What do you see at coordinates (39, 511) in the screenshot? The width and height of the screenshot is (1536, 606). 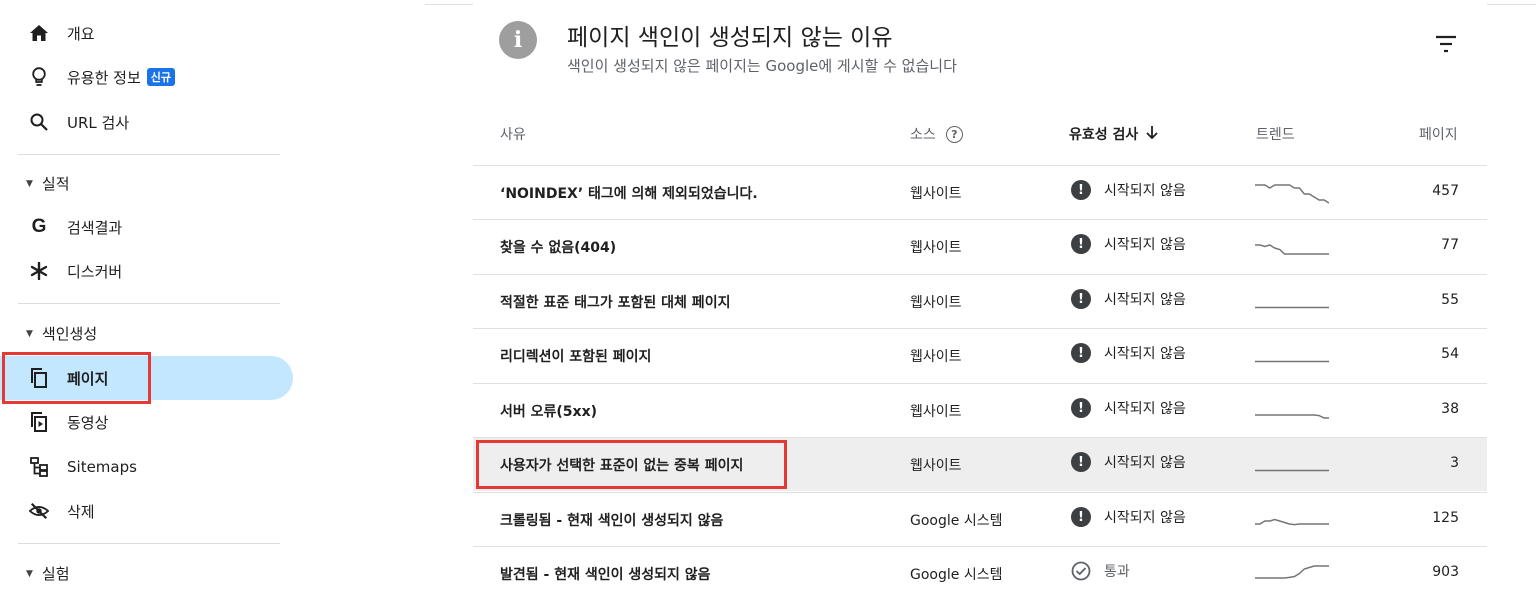 I see `eye-off-icon` at bounding box center [39, 511].